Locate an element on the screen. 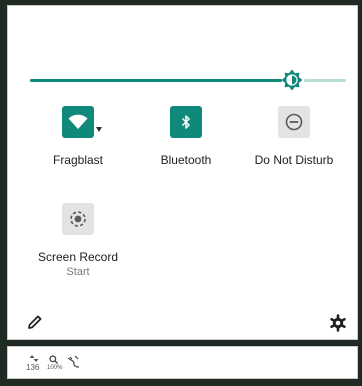  zoom-value: 100% is located at coordinates (55, 368).